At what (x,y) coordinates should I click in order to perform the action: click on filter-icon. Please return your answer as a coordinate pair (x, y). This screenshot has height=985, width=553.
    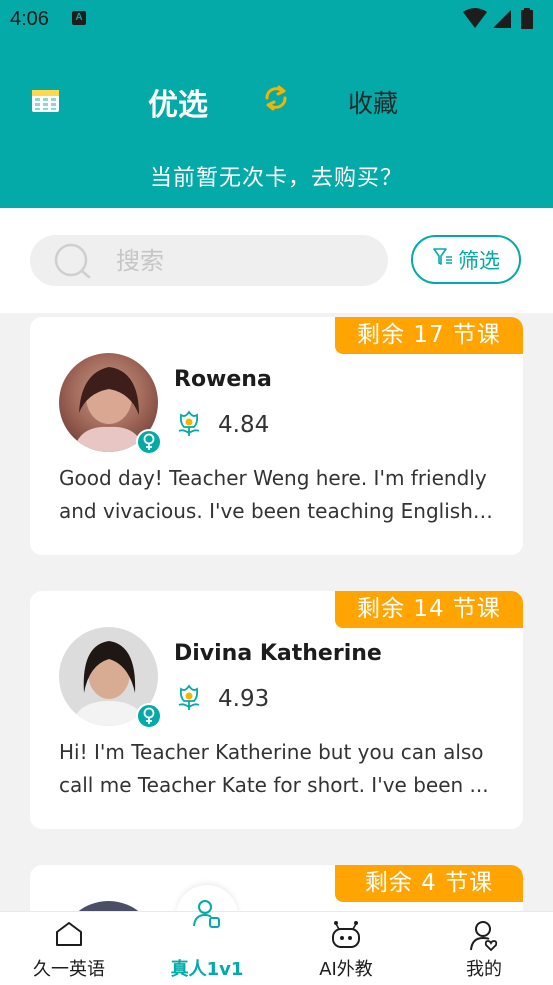
    Looking at the image, I should click on (443, 259).